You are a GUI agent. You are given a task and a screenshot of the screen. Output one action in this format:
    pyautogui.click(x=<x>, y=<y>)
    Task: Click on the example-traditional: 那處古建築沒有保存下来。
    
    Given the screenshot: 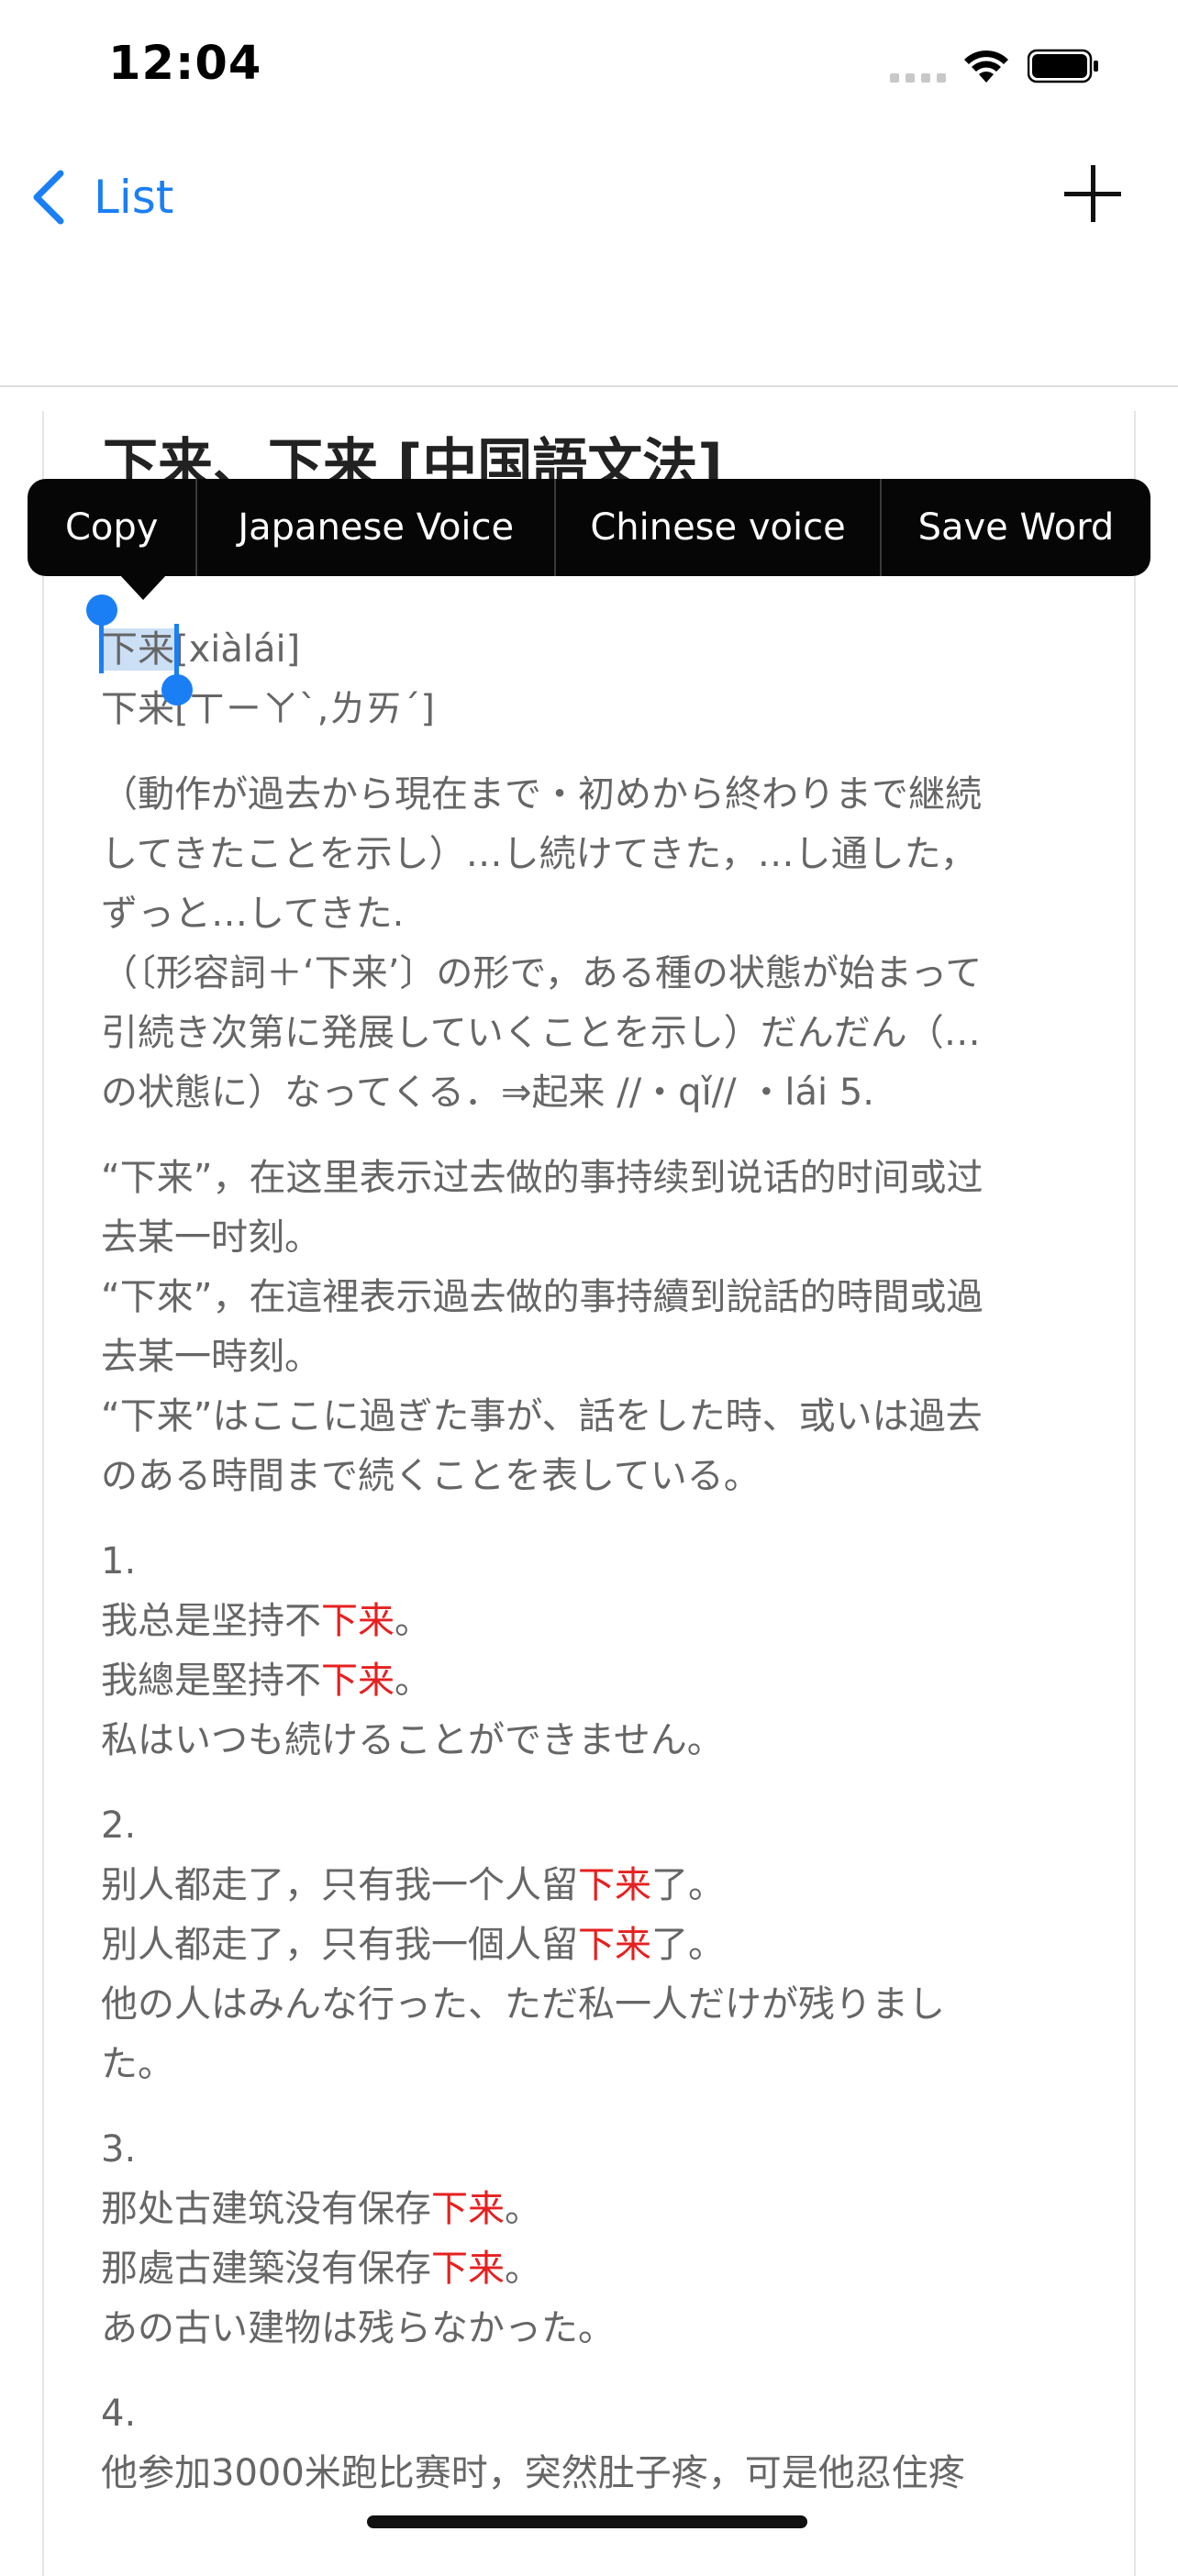 What is the action you would take?
    pyautogui.click(x=592, y=2269)
    